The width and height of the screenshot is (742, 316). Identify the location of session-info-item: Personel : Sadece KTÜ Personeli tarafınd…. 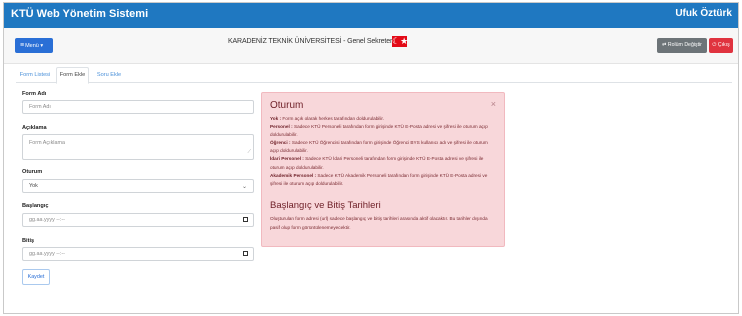
(379, 131).